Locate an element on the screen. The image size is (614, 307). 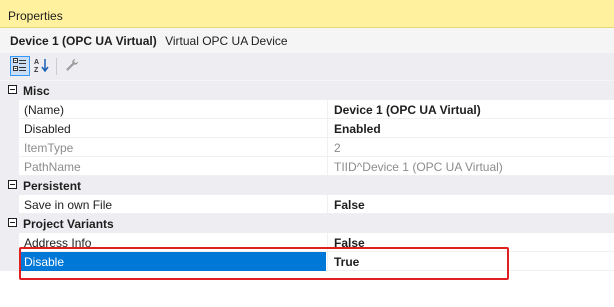
property-value: True is located at coordinates (470, 261).